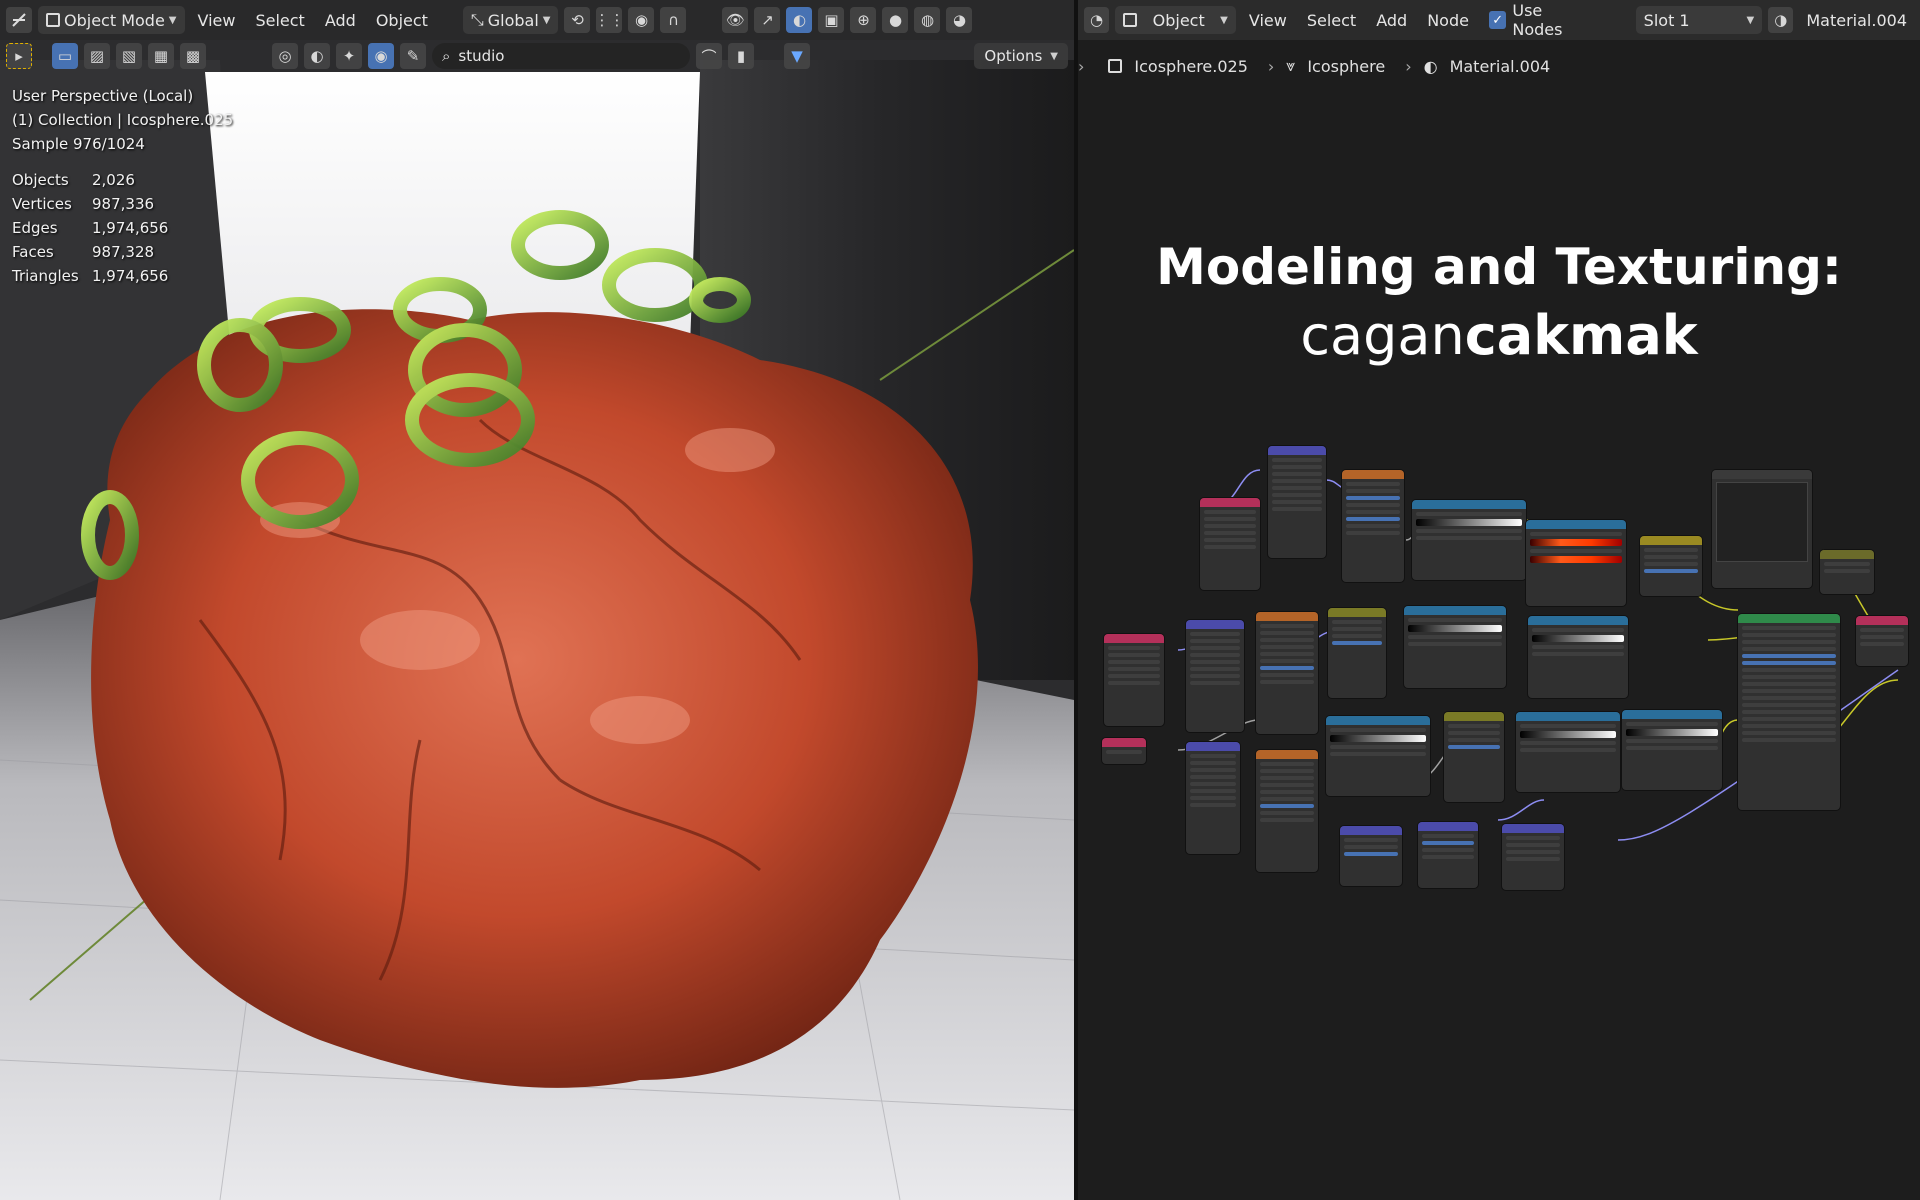 The height and width of the screenshot is (1200, 1920). I want to click on bookmark-icon: ⌒, so click(709, 56).